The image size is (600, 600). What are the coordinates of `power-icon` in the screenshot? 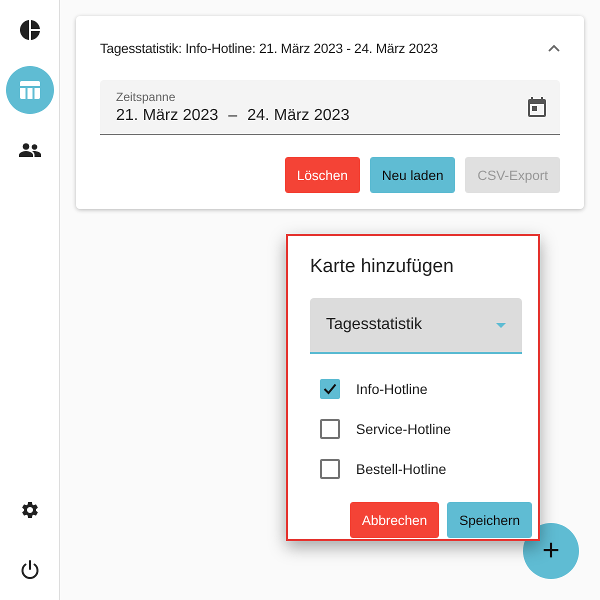 It's located at (30, 570).